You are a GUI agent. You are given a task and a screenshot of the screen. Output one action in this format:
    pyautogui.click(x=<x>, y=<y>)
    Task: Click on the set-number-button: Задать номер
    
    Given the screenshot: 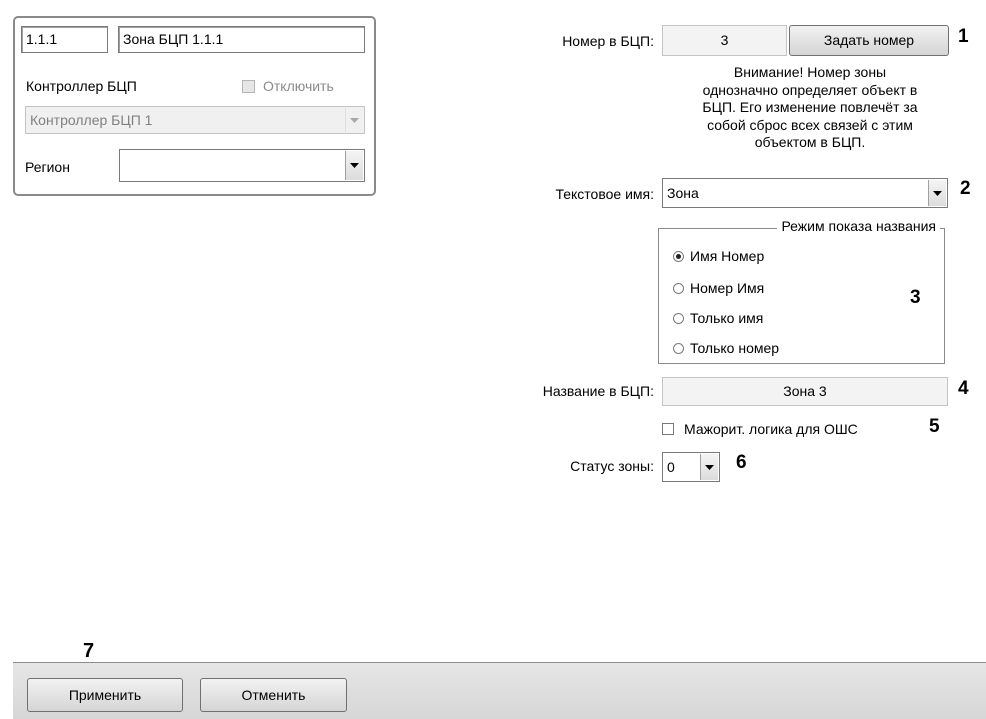 What is the action you would take?
    pyautogui.click(x=869, y=40)
    